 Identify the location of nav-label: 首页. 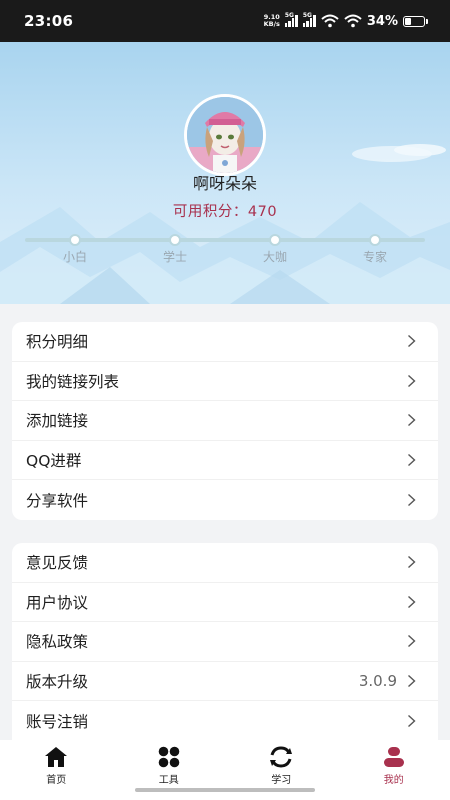
(56, 780).